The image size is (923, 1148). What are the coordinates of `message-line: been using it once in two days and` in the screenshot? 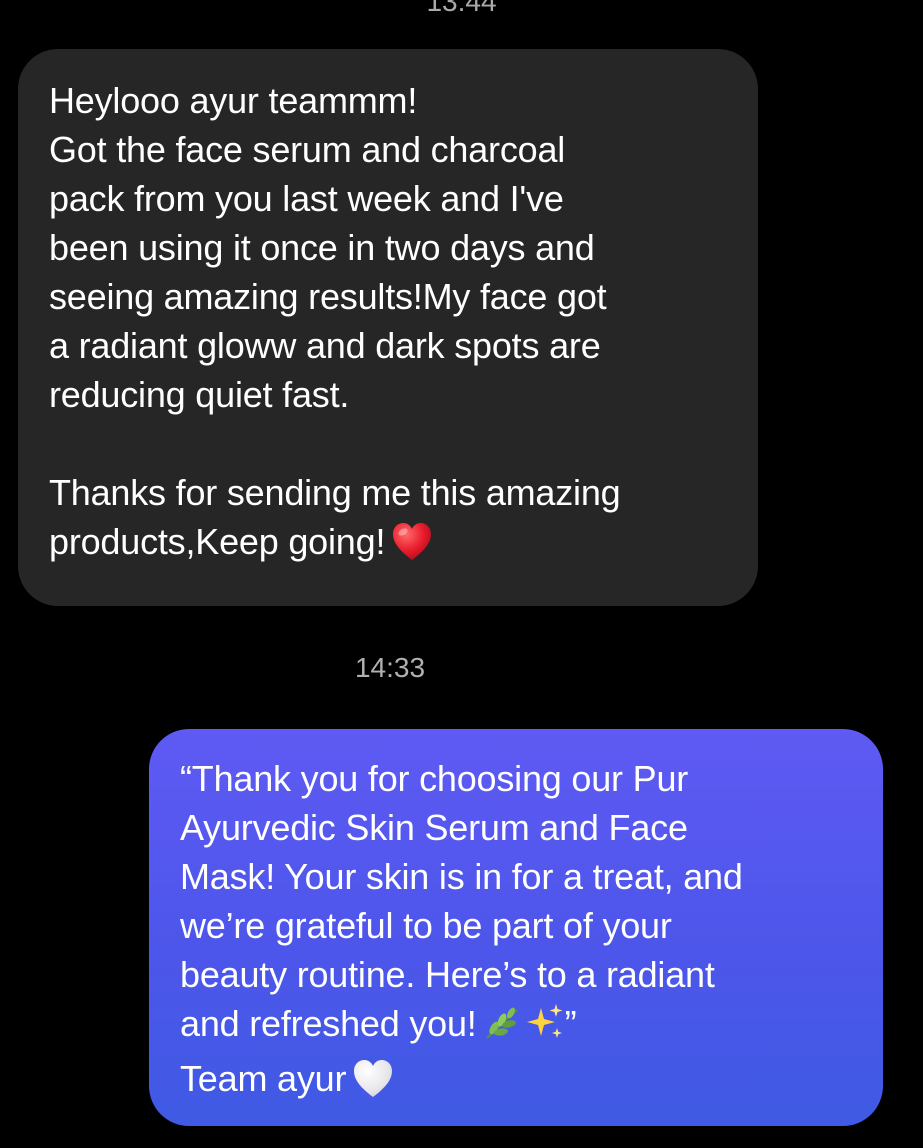 It's located at (322, 247).